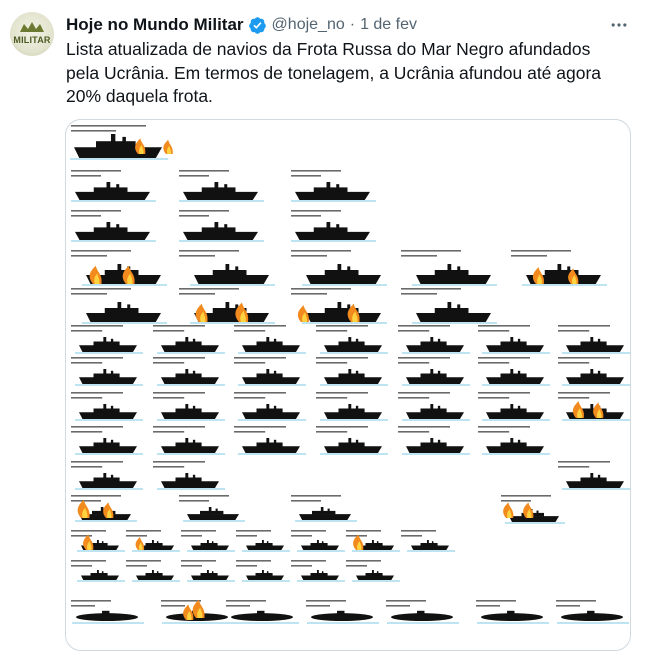  Describe the element at coordinates (388, 25) in the screenshot. I see `tweet-date: 1 de fev` at that location.